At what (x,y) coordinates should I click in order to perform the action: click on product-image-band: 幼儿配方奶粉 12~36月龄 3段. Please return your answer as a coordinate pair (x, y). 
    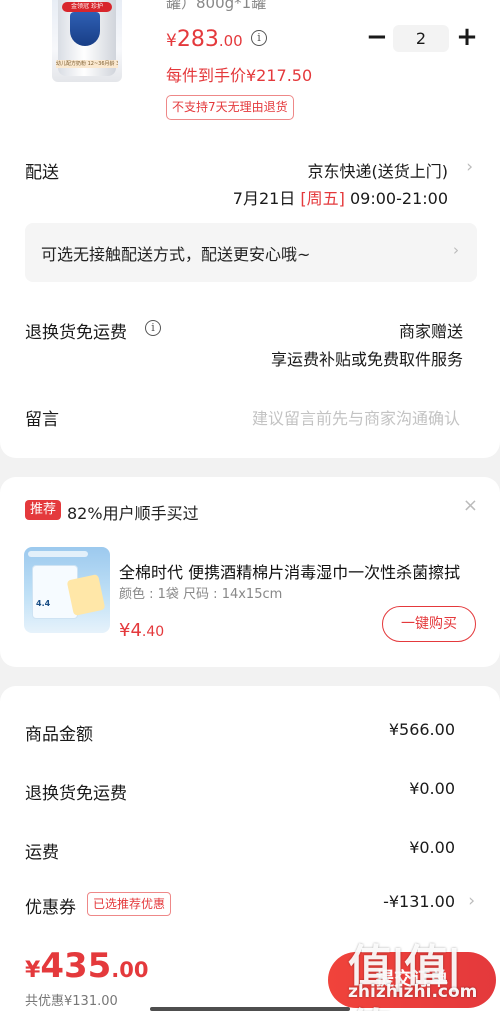
    Looking at the image, I should click on (87, 64).